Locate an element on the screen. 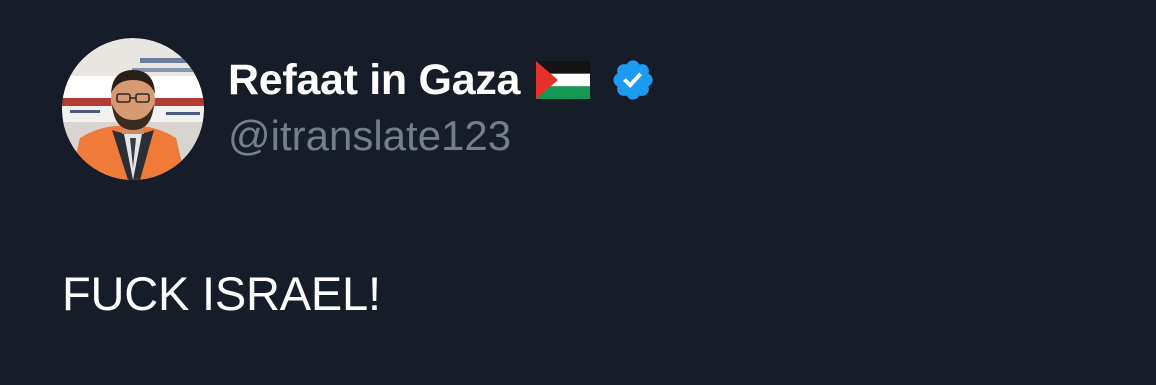 The height and width of the screenshot is (385, 1156). avatar is located at coordinates (133, 109).